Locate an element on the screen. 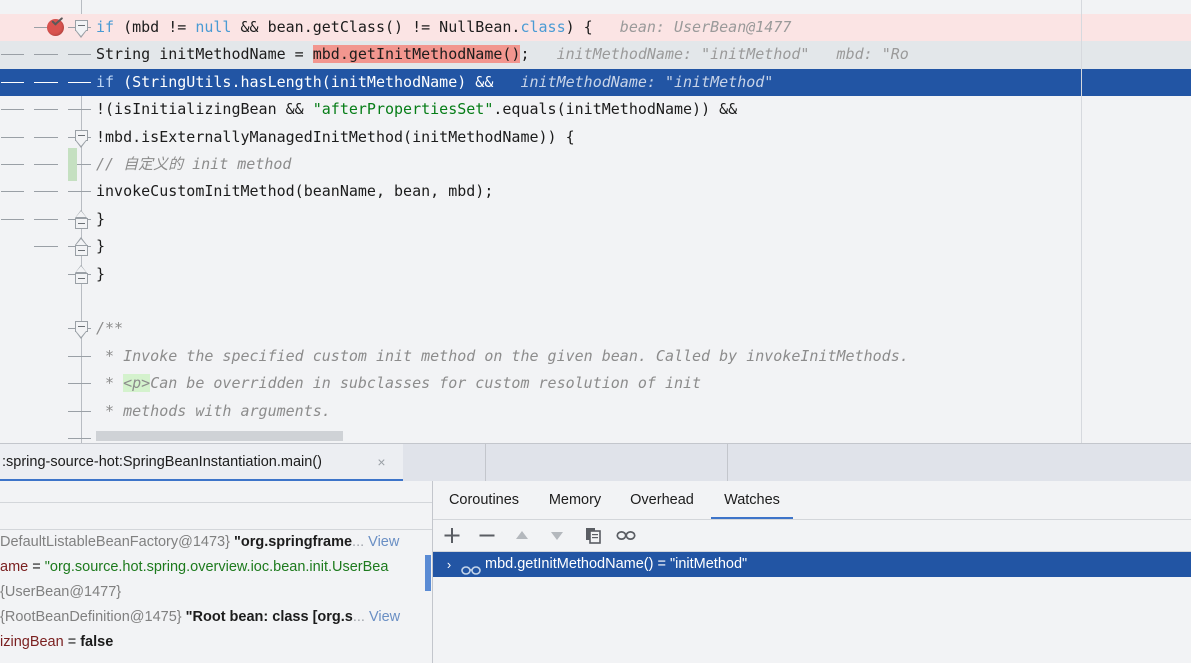 This screenshot has width=1191, height=663. code-token: ; is located at coordinates (525, 54).